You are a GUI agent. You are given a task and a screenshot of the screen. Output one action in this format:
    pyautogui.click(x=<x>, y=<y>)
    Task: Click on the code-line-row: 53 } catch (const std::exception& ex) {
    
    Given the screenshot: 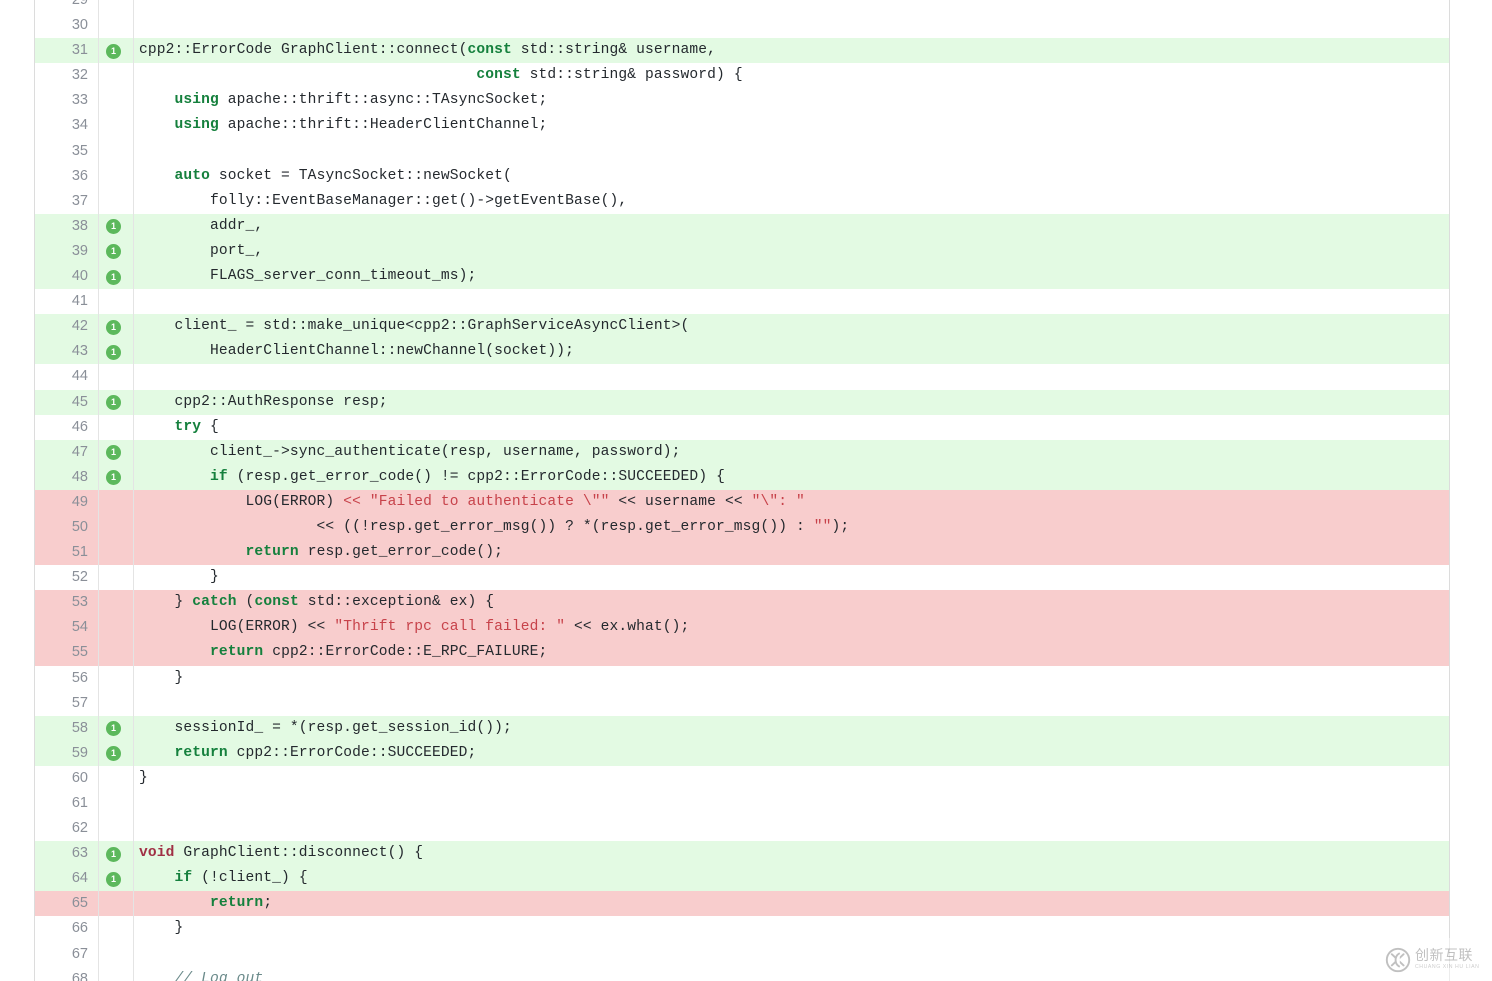 What is the action you would take?
    pyautogui.click(x=742, y=603)
    